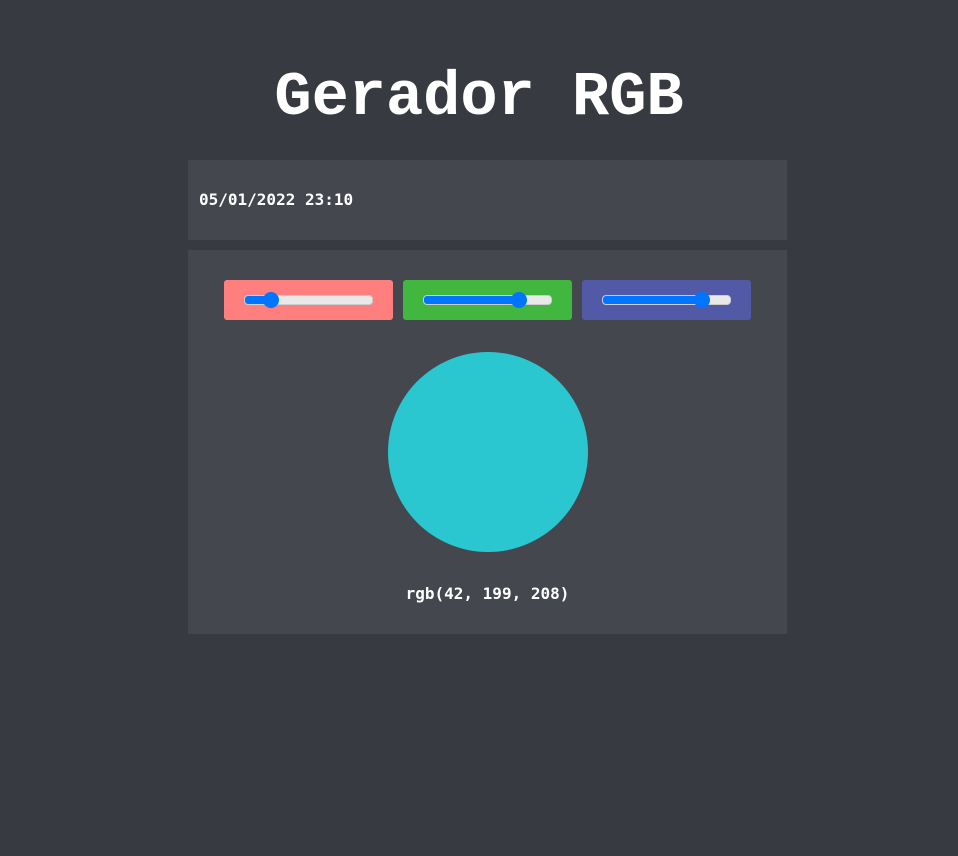  I want to click on blue-slider, so click(666, 300).